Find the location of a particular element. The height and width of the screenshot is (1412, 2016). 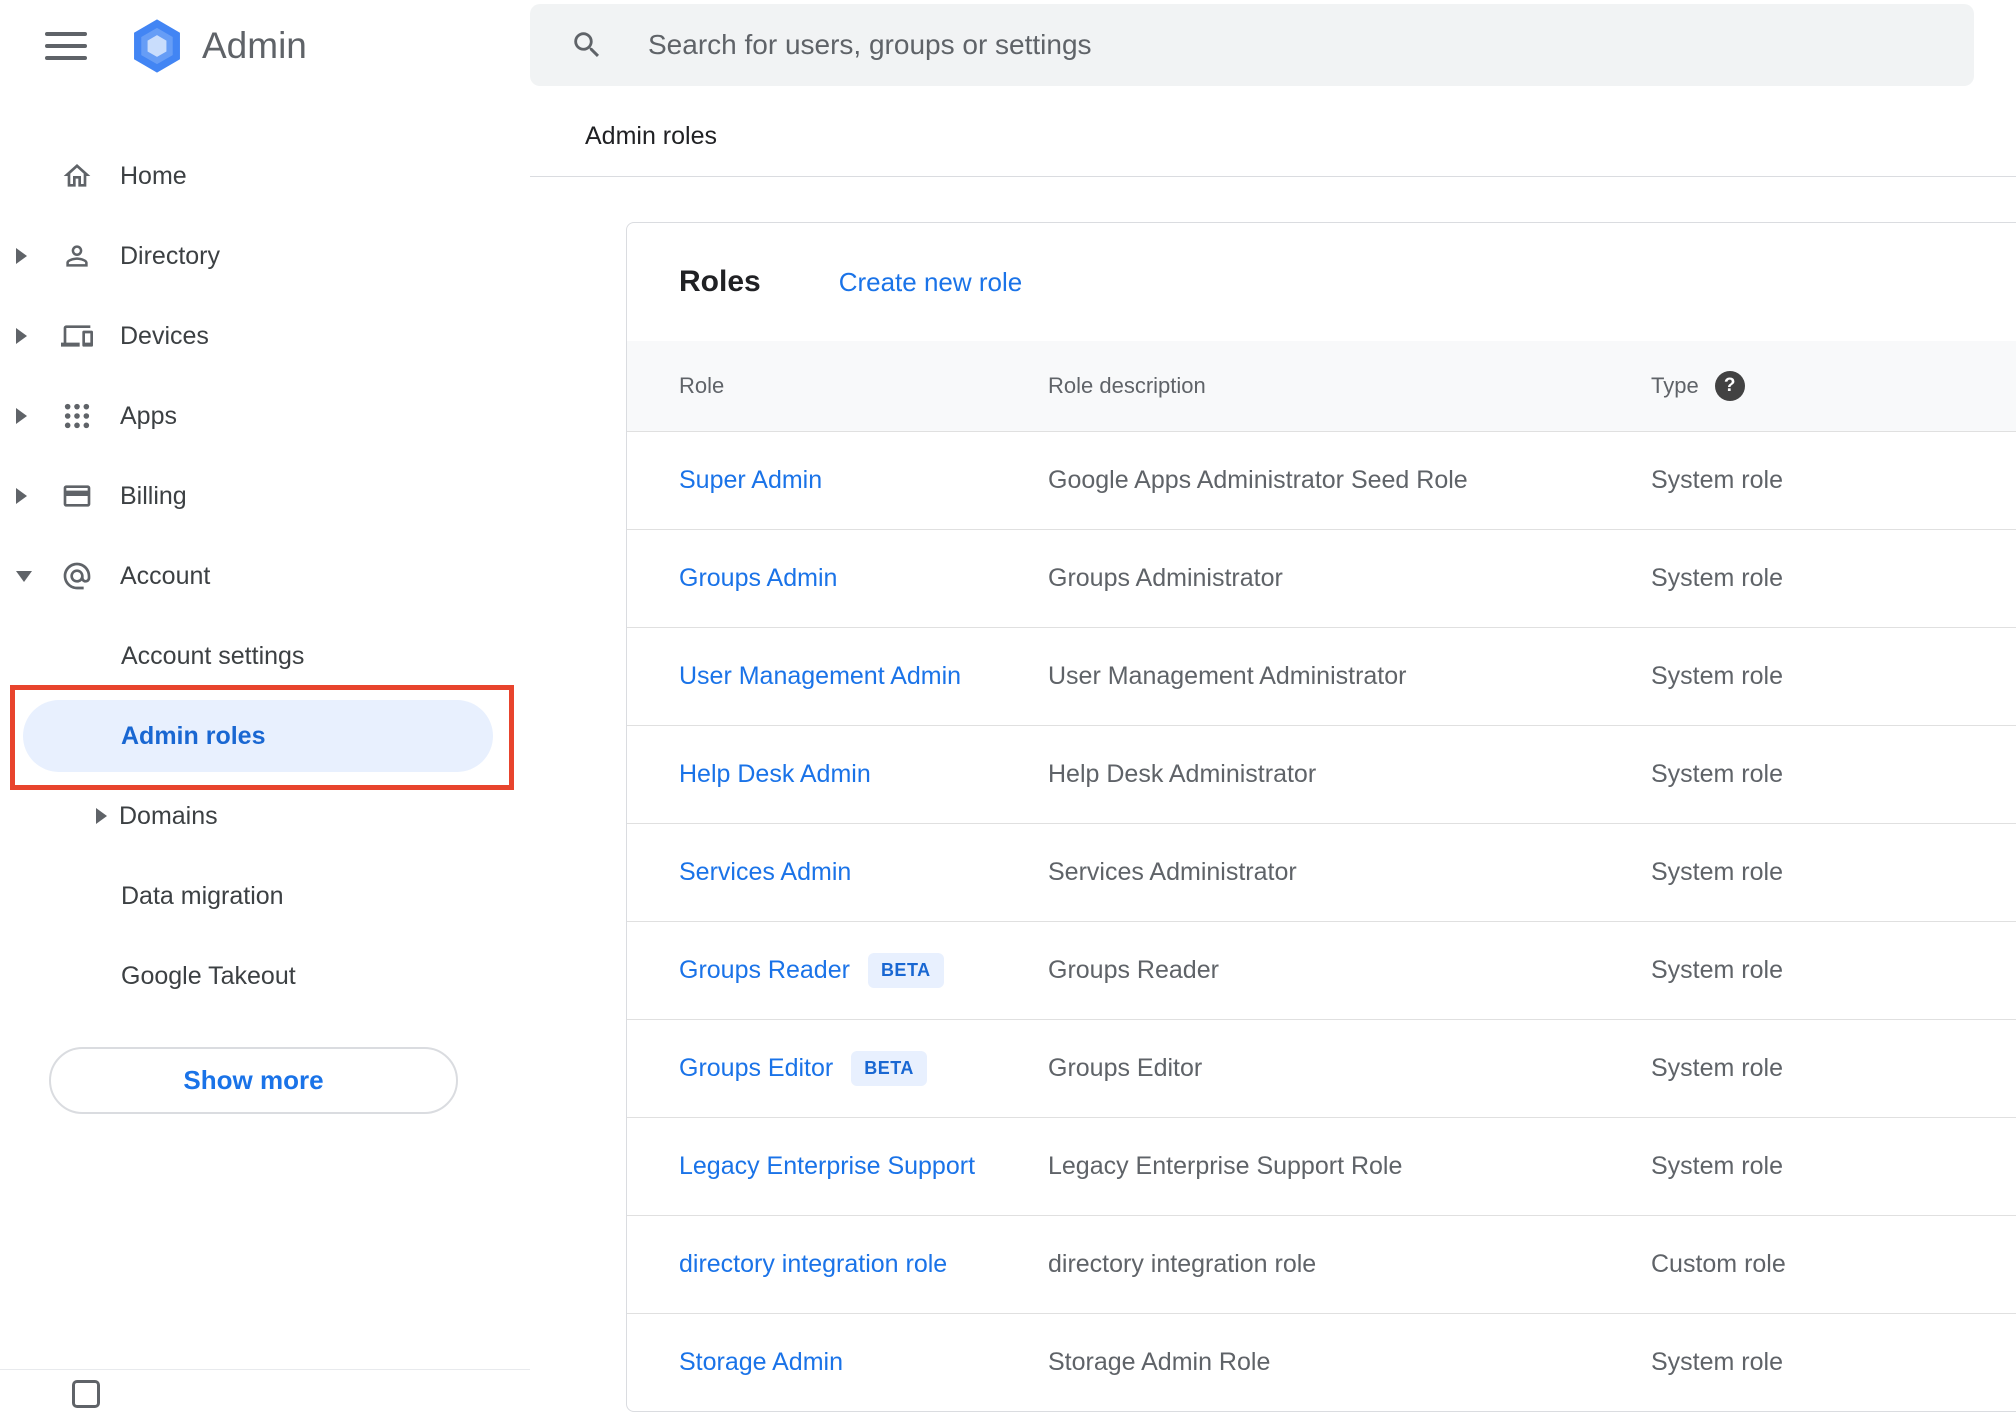

sidebar-item-label: Data migration is located at coordinates (202, 895).